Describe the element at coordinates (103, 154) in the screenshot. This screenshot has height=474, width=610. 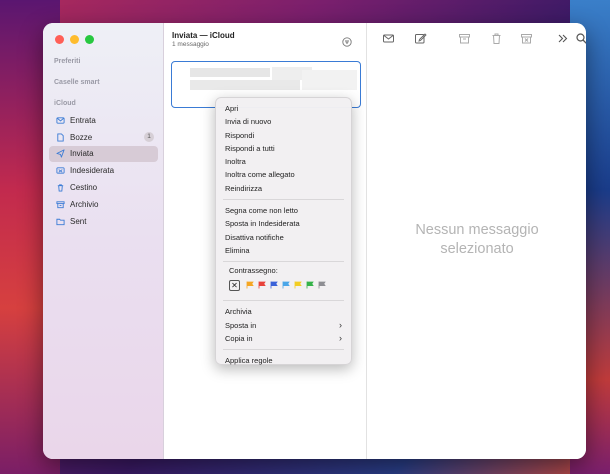
I see `sidebar-item-sent: Inviata` at that location.